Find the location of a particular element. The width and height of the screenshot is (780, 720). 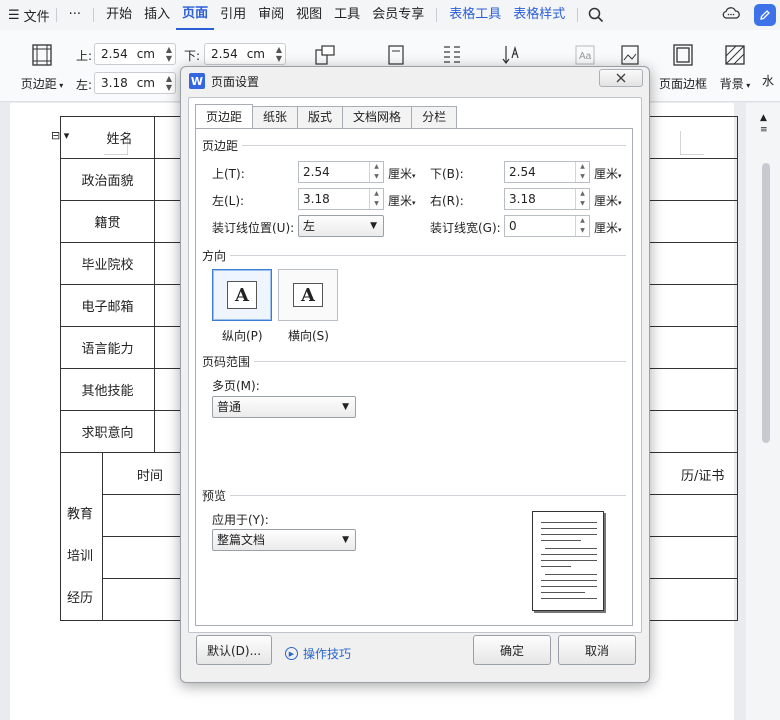

preview-section-title: 预览 is located at coordinates (214, 496).